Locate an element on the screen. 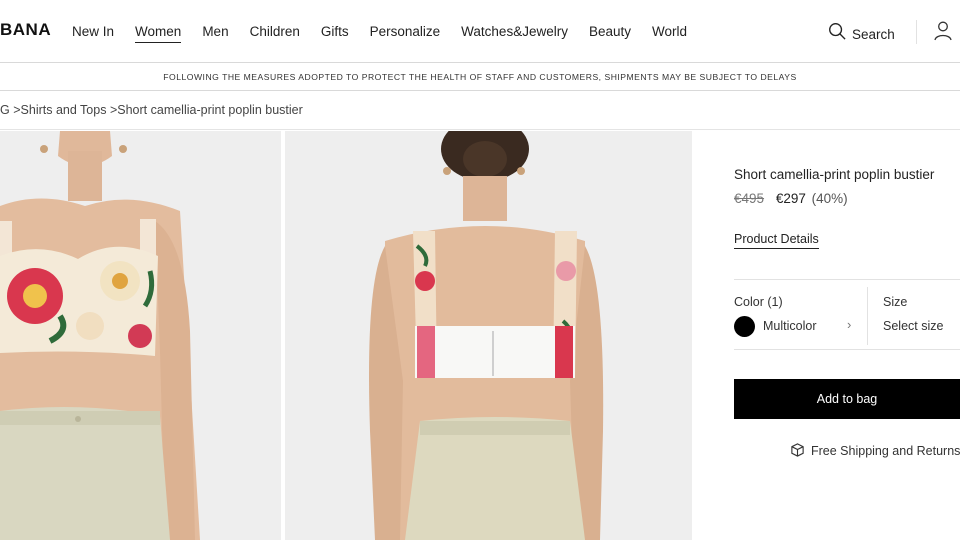 Image resolution: width=960 pixels, height=540 pixels. color-label: Color (1) is located at coordinates (758, 302).